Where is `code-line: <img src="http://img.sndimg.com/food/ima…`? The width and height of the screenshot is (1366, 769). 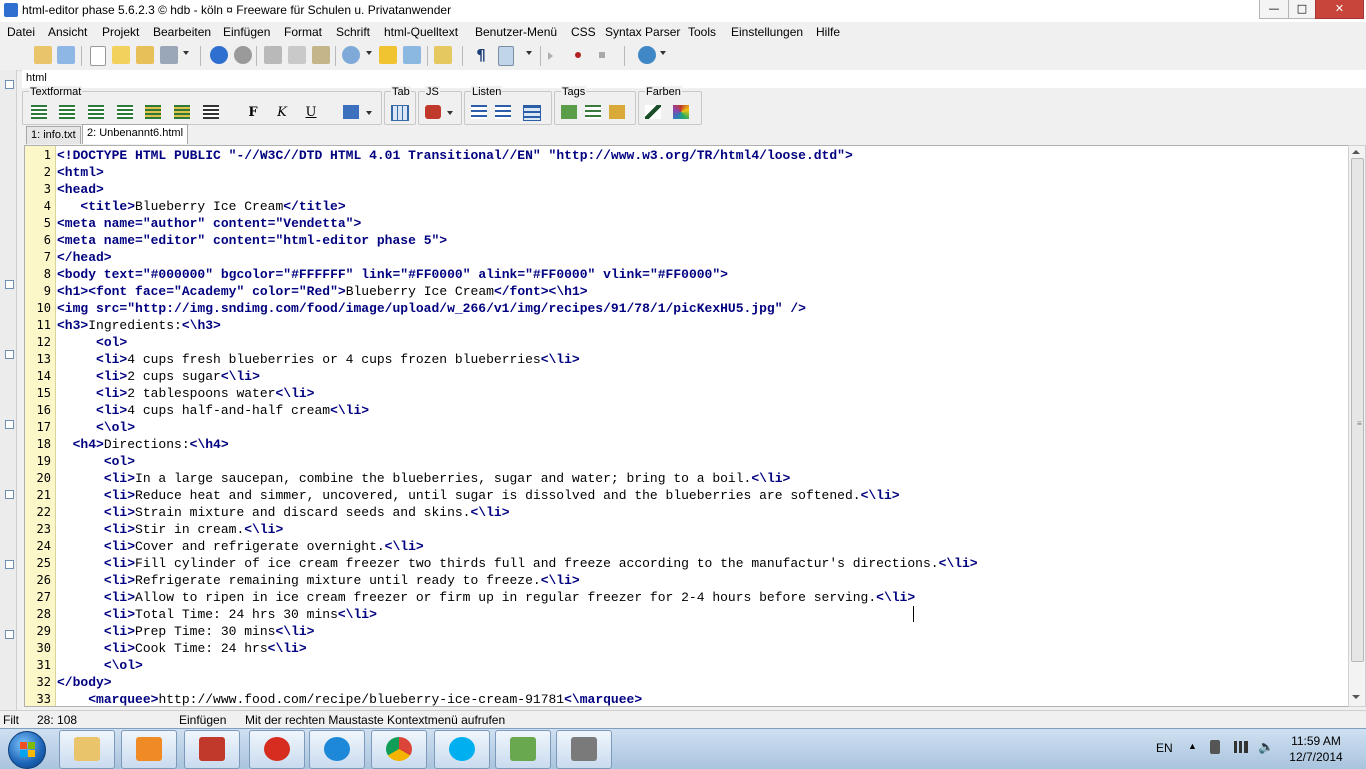 code-line: <img src="http://img.sndimg.com/food/ima… is located at coordinates (431, 308).